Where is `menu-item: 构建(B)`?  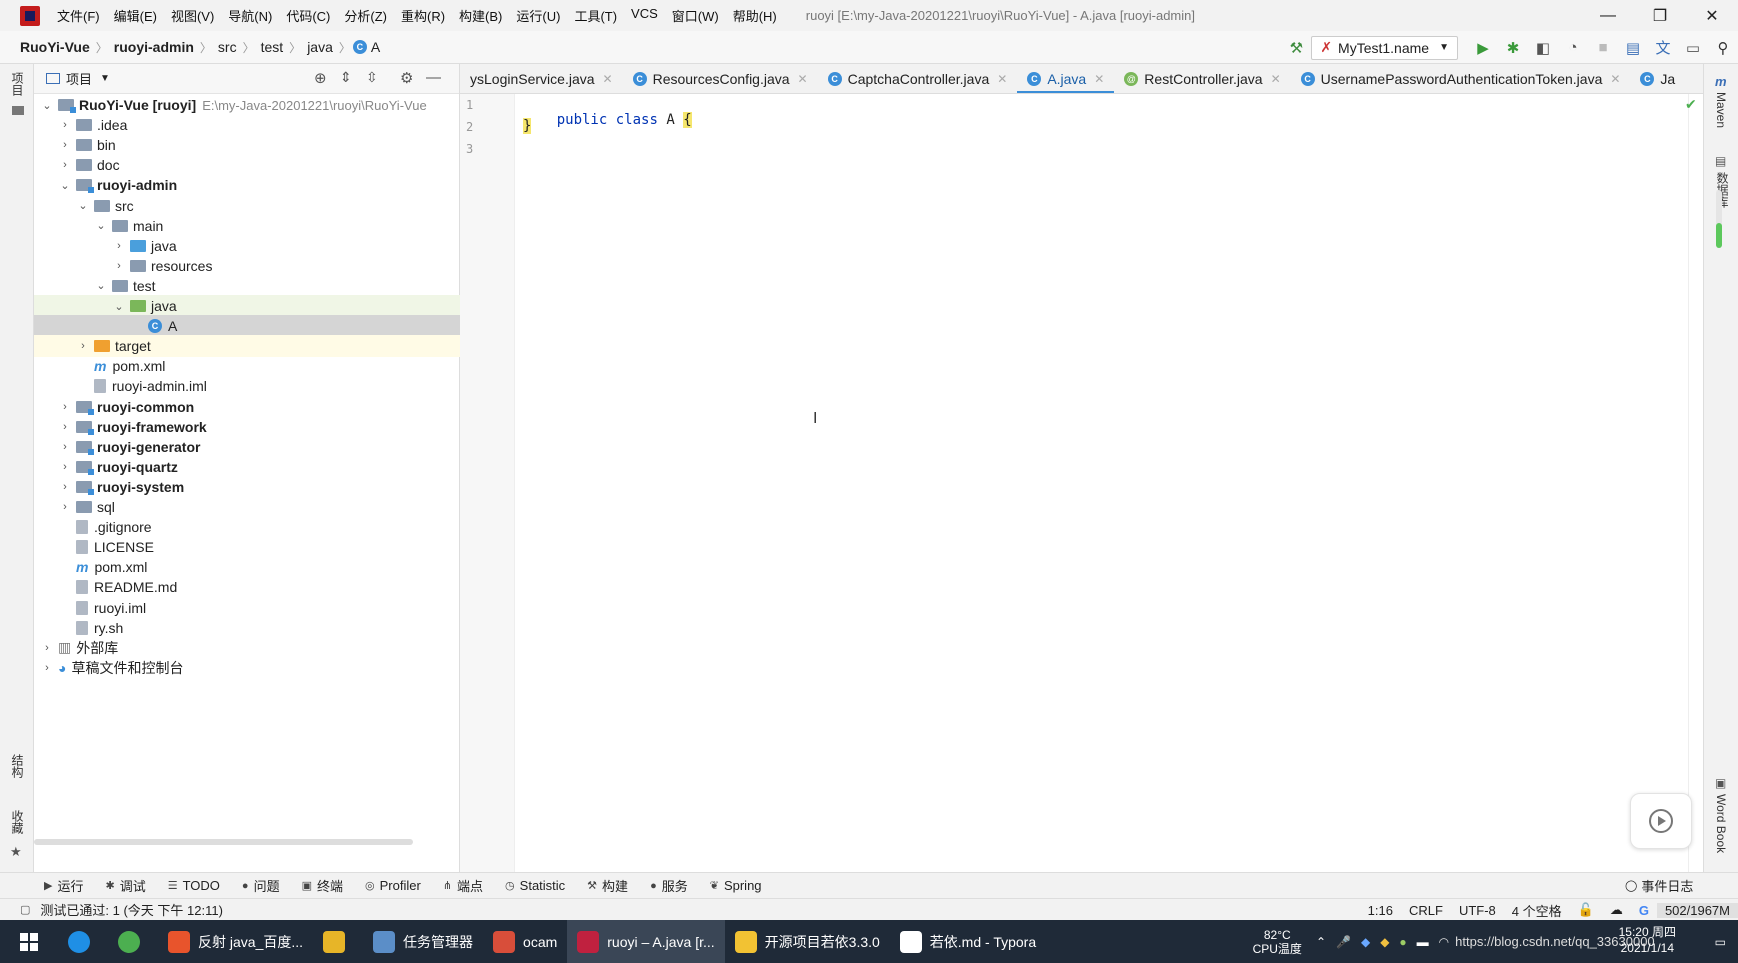
menu-item: 构建(B) is located at coordinates (480, 15).